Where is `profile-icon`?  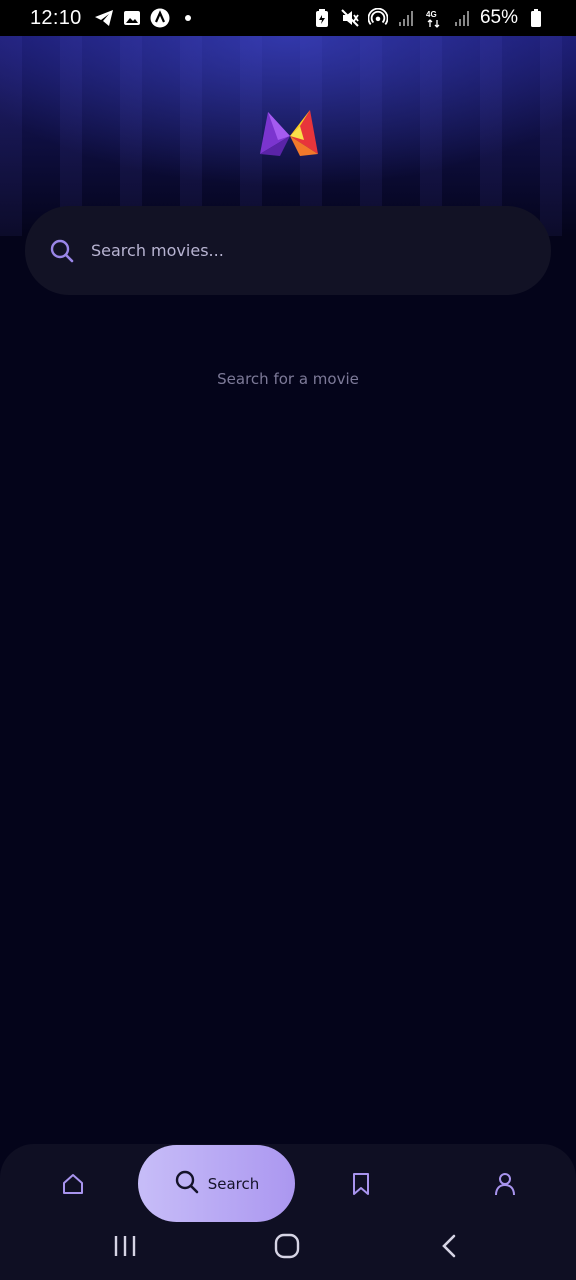
profile-icon is located at coordinates (505, 1186).